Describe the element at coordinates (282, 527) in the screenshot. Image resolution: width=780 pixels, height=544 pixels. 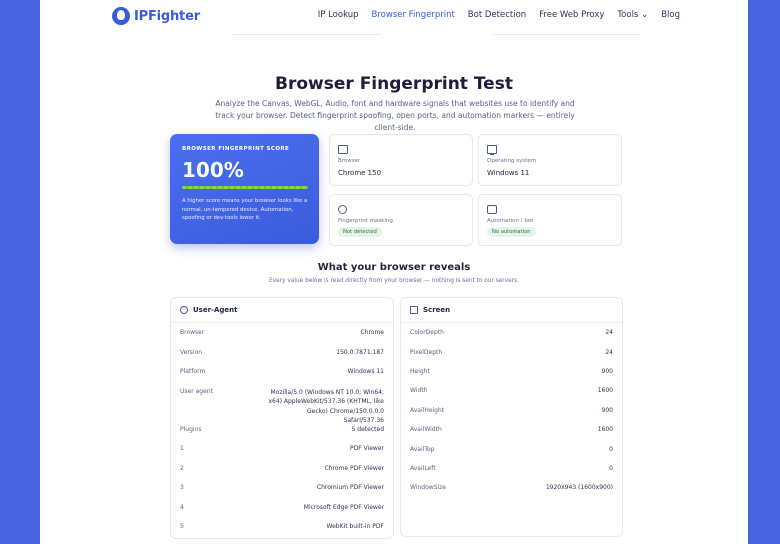
I see `table-row: 5 WebKit built-in PDF` at that location.